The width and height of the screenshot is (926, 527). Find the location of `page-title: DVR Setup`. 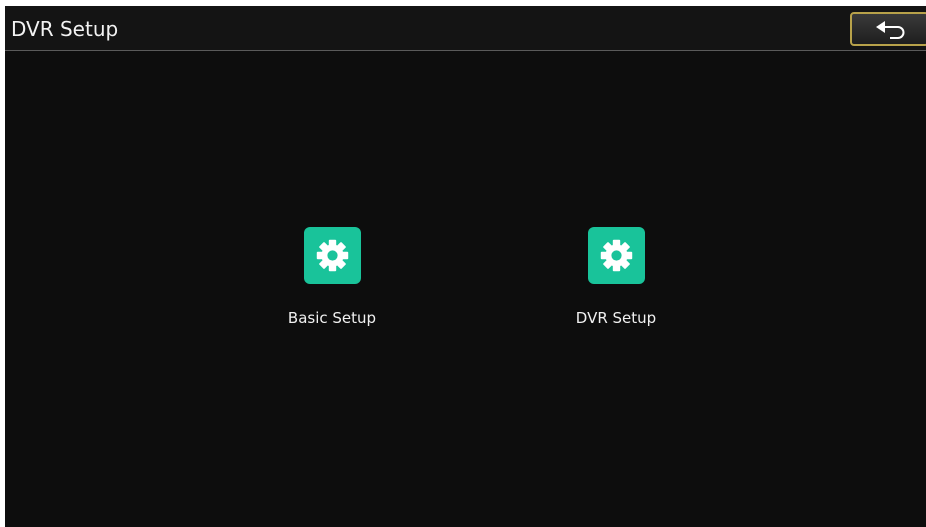

page-title: DVR Setup is located at coordinates (65, 29).